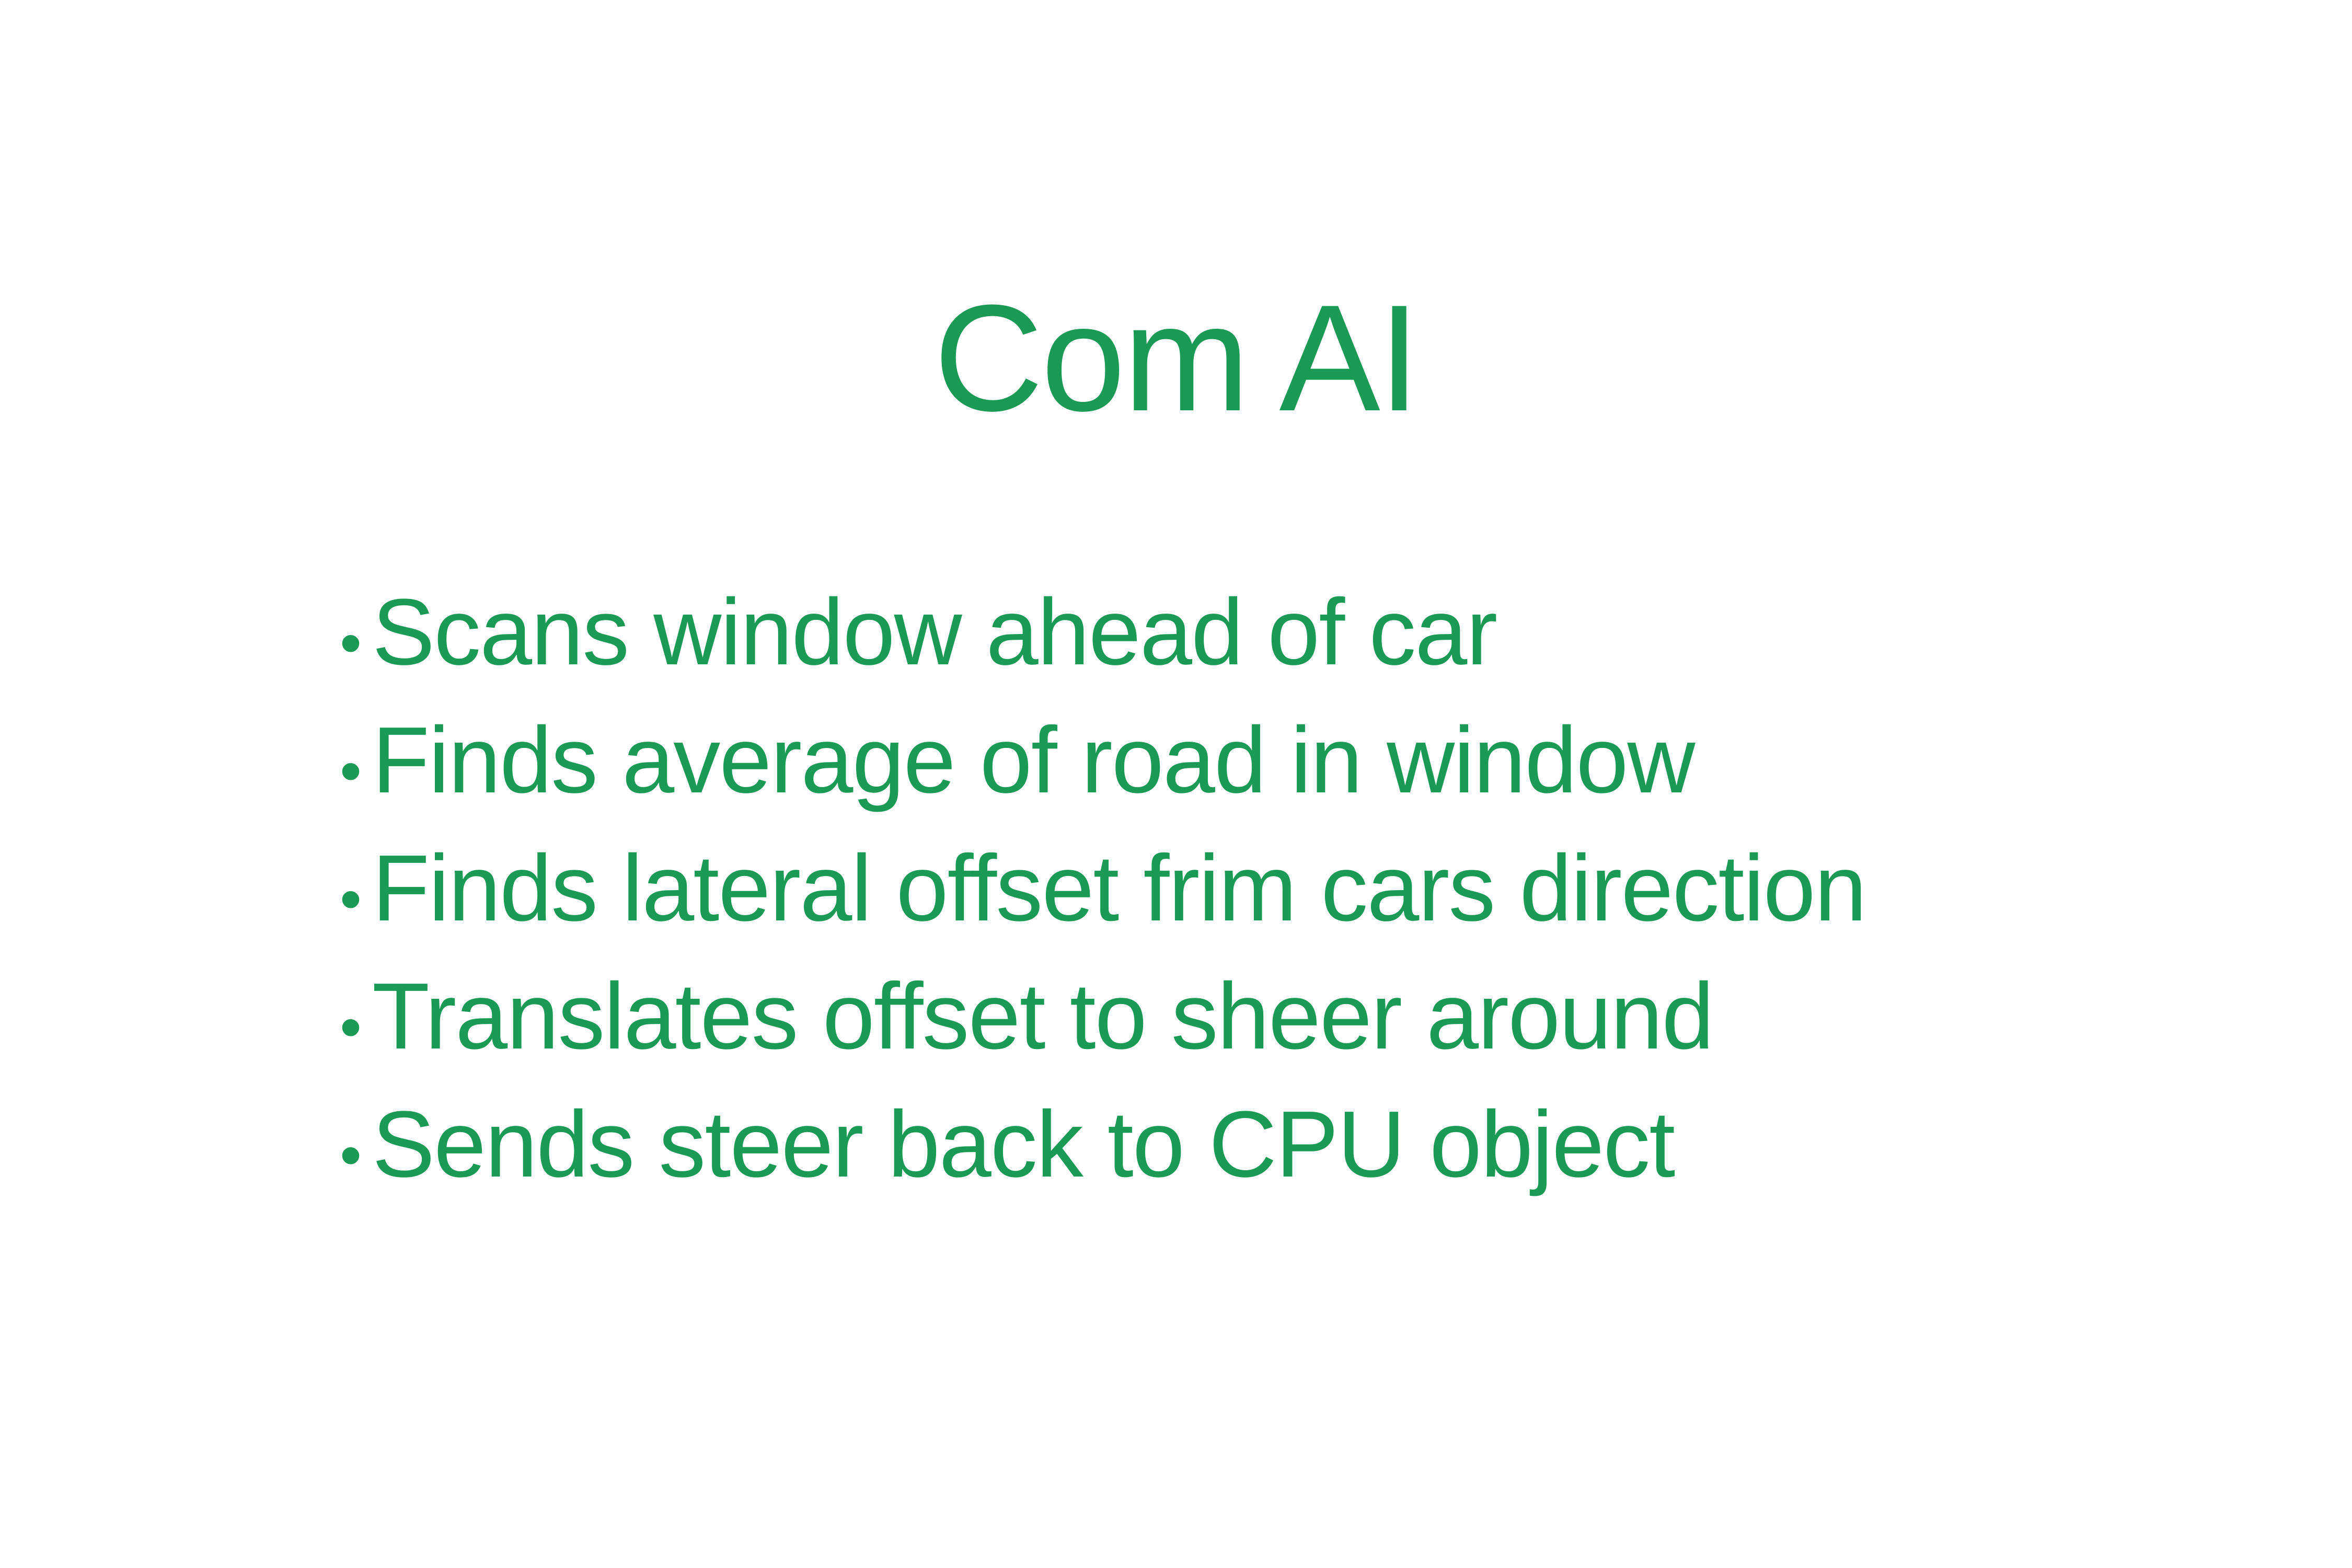 Image resolution: width=2352 pixels, height=1568 pixels. I want to click on bullet-item: • Translates offset to sheer around, so click(1103, 1034).